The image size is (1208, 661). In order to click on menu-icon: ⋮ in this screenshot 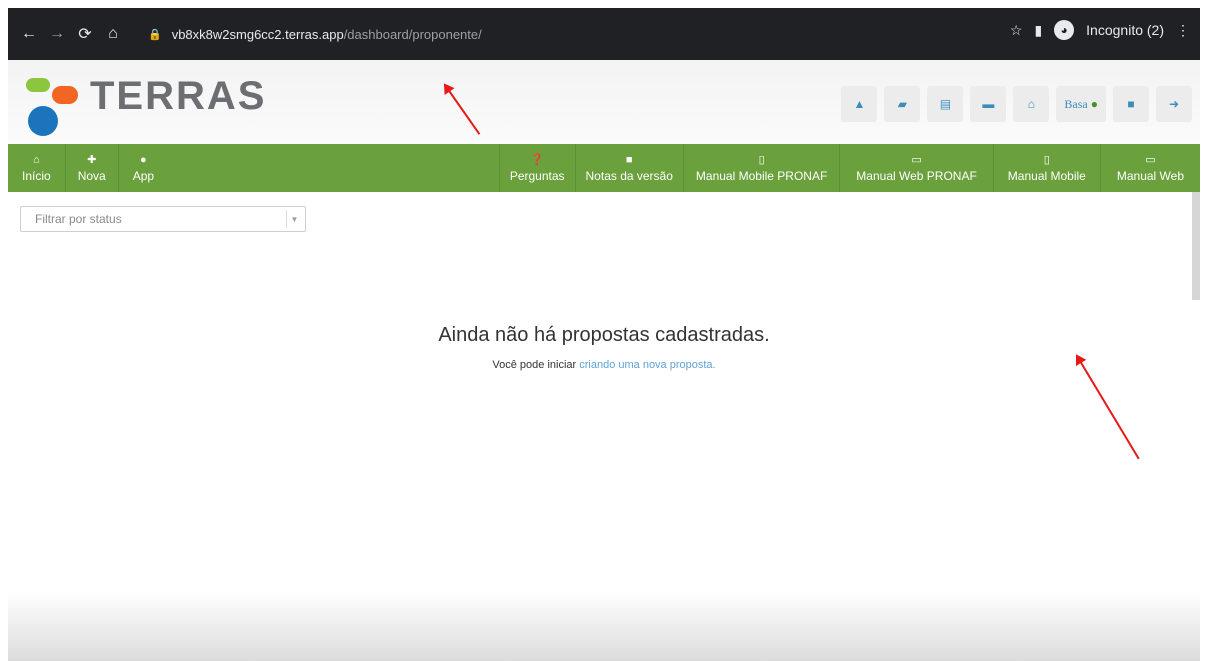, I will do `click(1183, 30)`.